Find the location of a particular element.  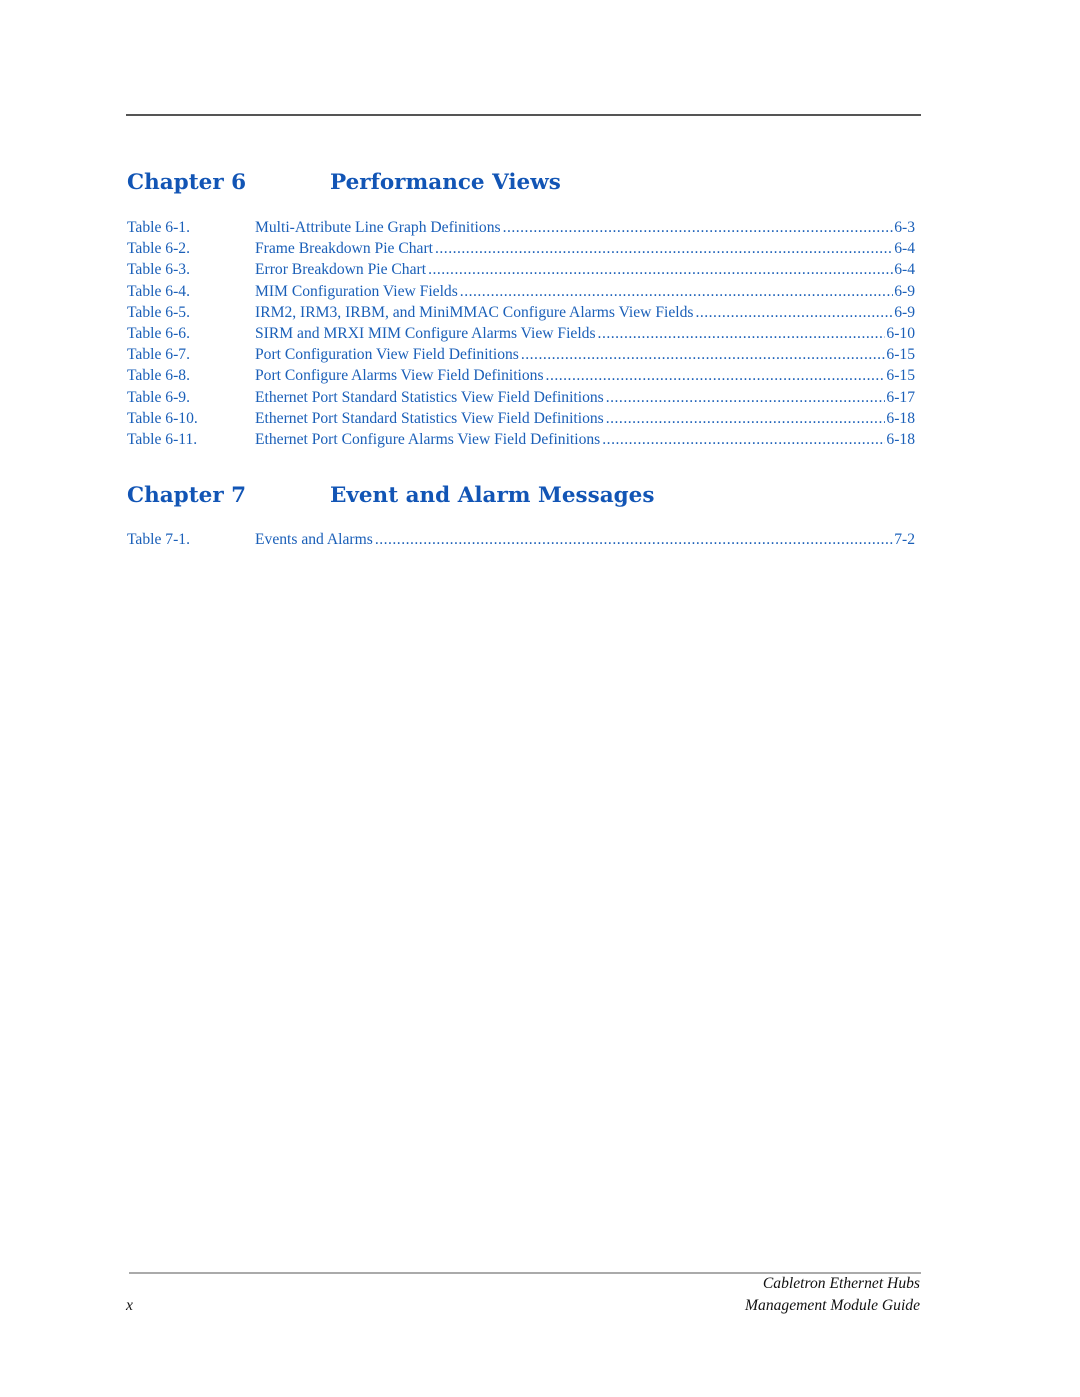

footer-page-number: x is located at coordinates (129, 1305).